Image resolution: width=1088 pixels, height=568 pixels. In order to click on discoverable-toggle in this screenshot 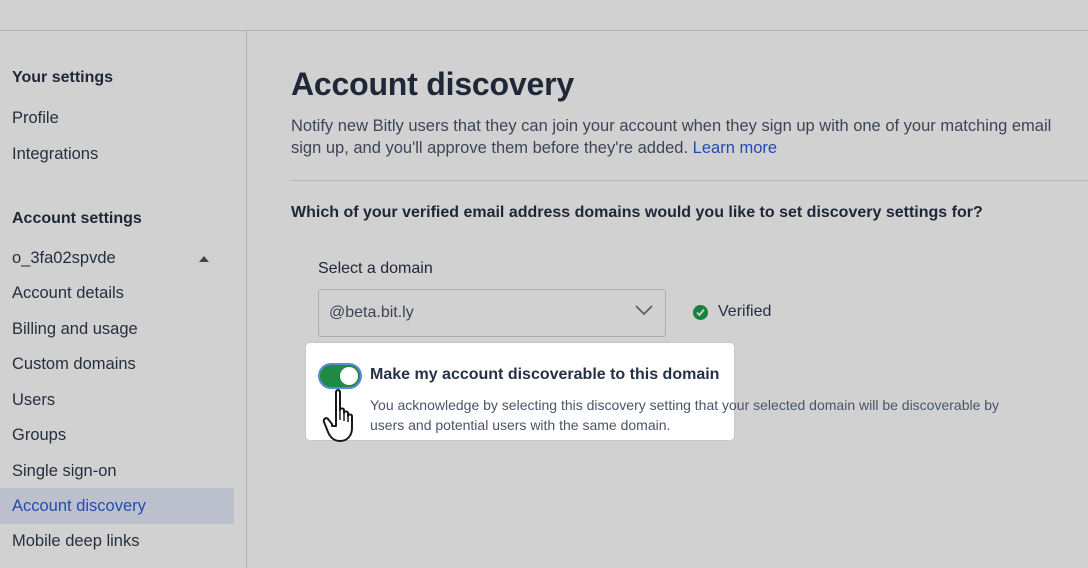, I will do `click(340, 376)`.